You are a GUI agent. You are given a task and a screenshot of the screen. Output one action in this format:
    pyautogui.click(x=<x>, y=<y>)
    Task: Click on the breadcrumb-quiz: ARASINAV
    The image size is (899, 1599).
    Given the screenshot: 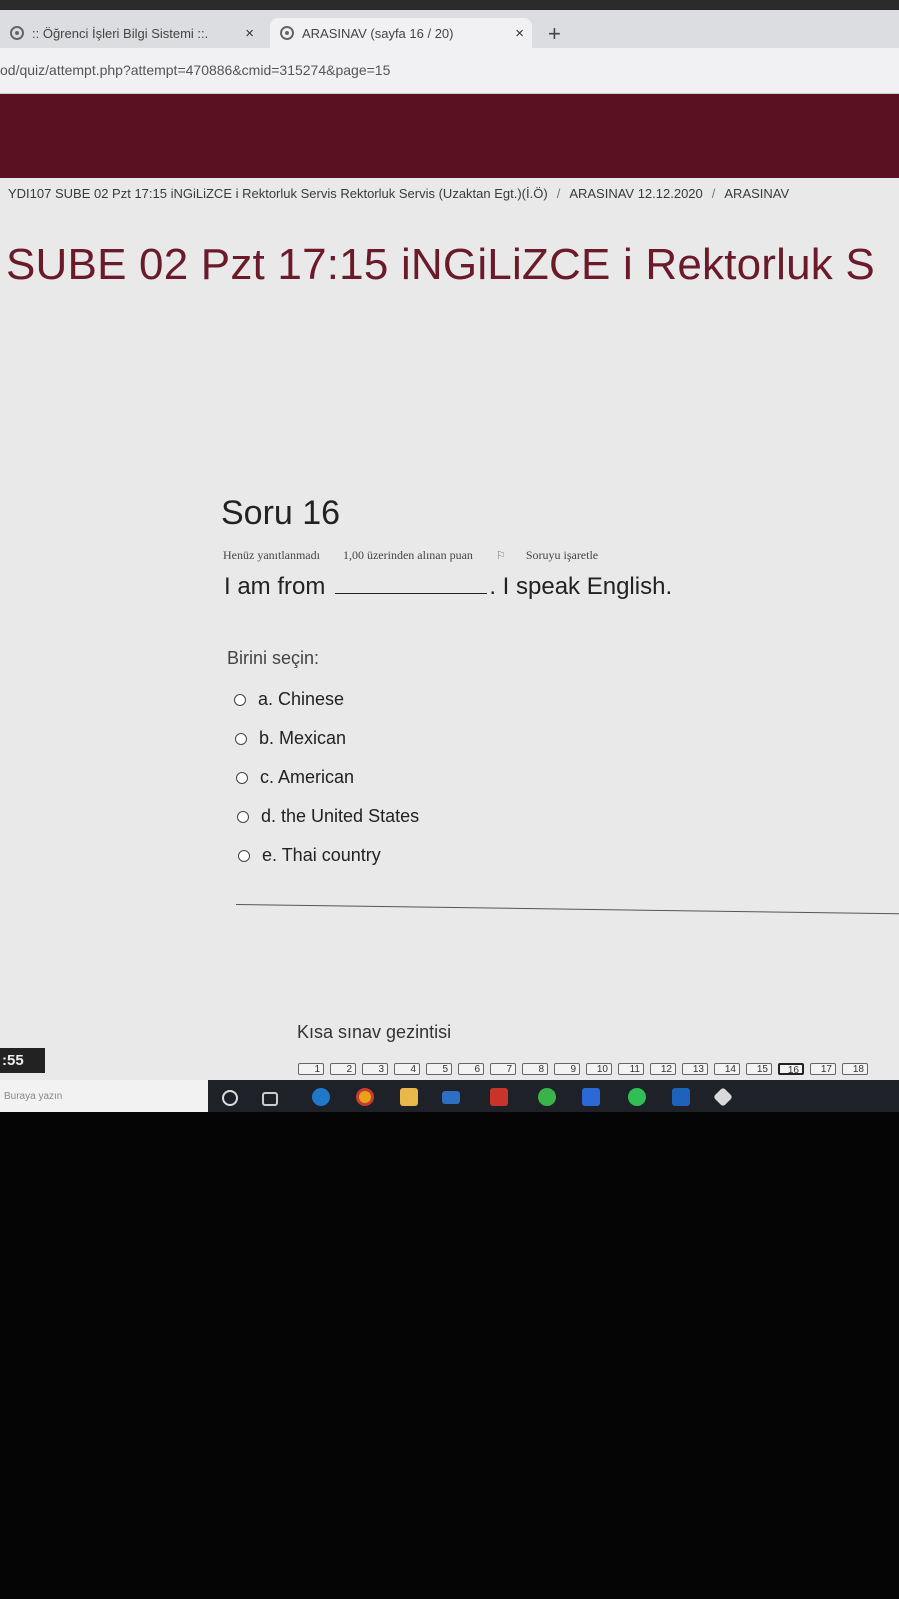 What is the action you would take?
    pyautogui.click(x=756, y=193)
    